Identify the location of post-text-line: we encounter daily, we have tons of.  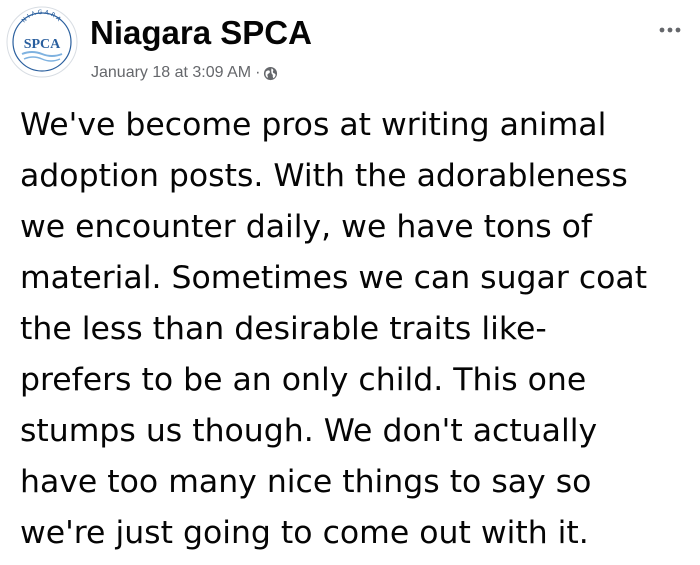
(306, 227).